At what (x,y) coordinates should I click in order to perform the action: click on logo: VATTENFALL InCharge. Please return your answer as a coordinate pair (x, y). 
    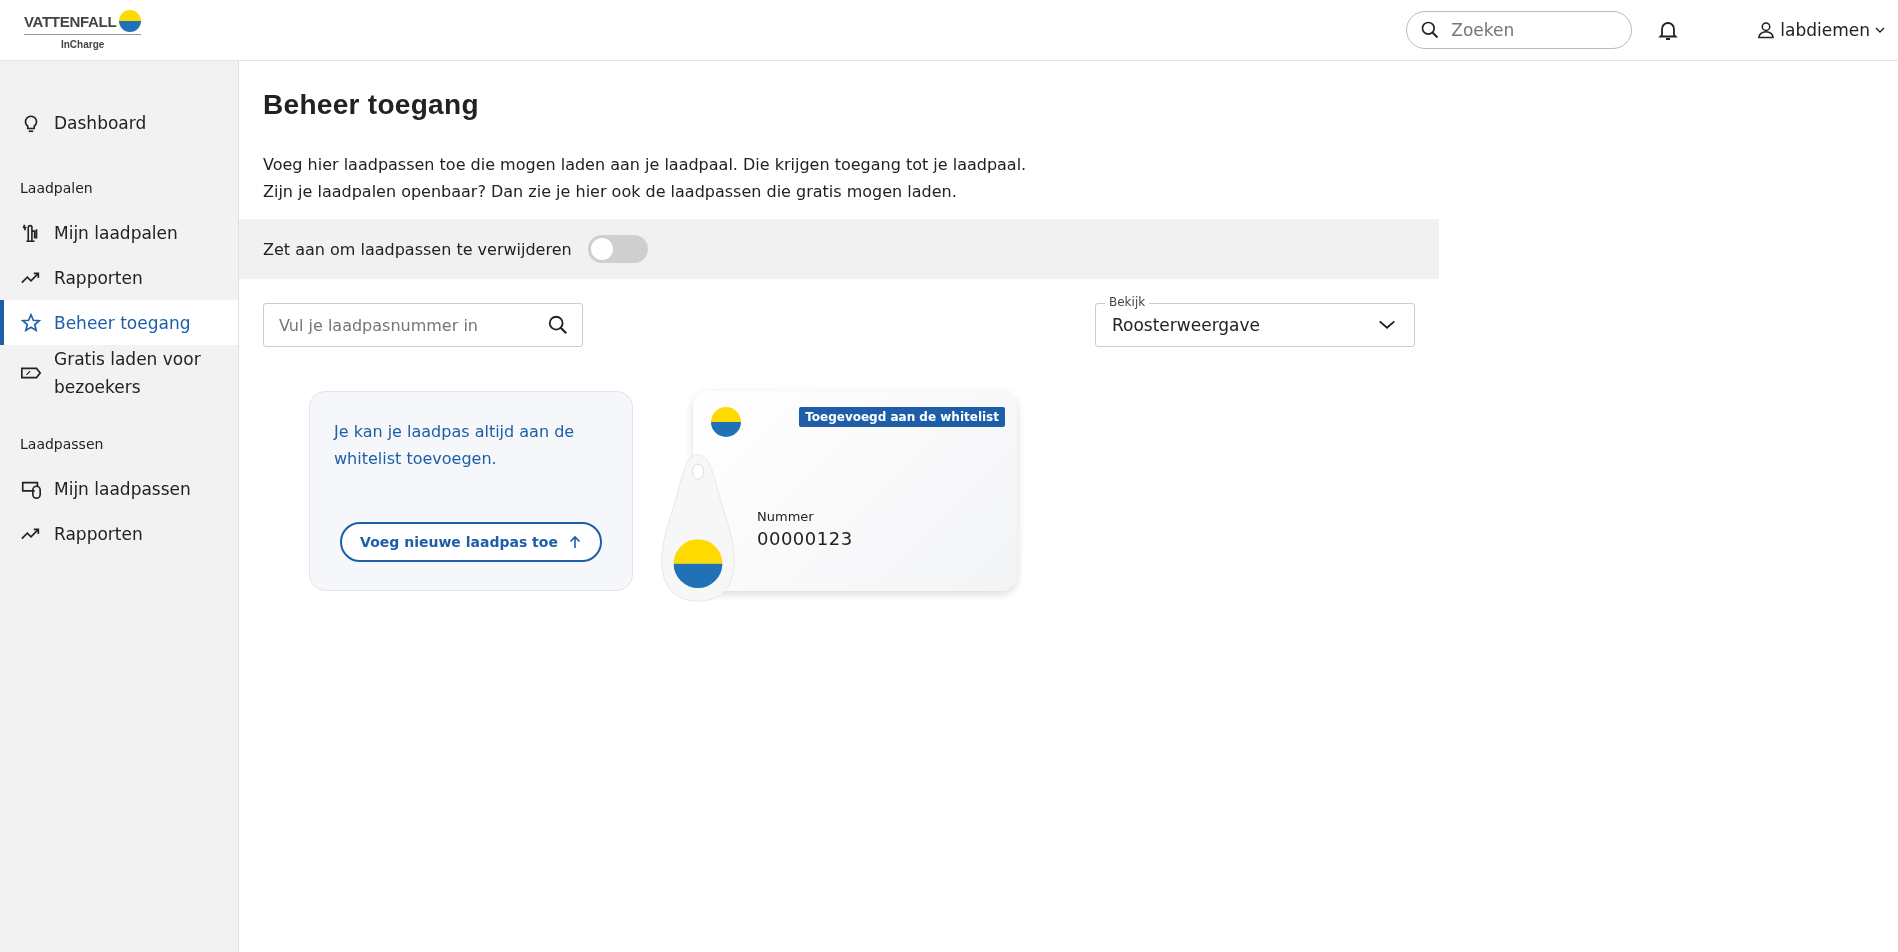
    Looking at the image, I should click on (83, 30).